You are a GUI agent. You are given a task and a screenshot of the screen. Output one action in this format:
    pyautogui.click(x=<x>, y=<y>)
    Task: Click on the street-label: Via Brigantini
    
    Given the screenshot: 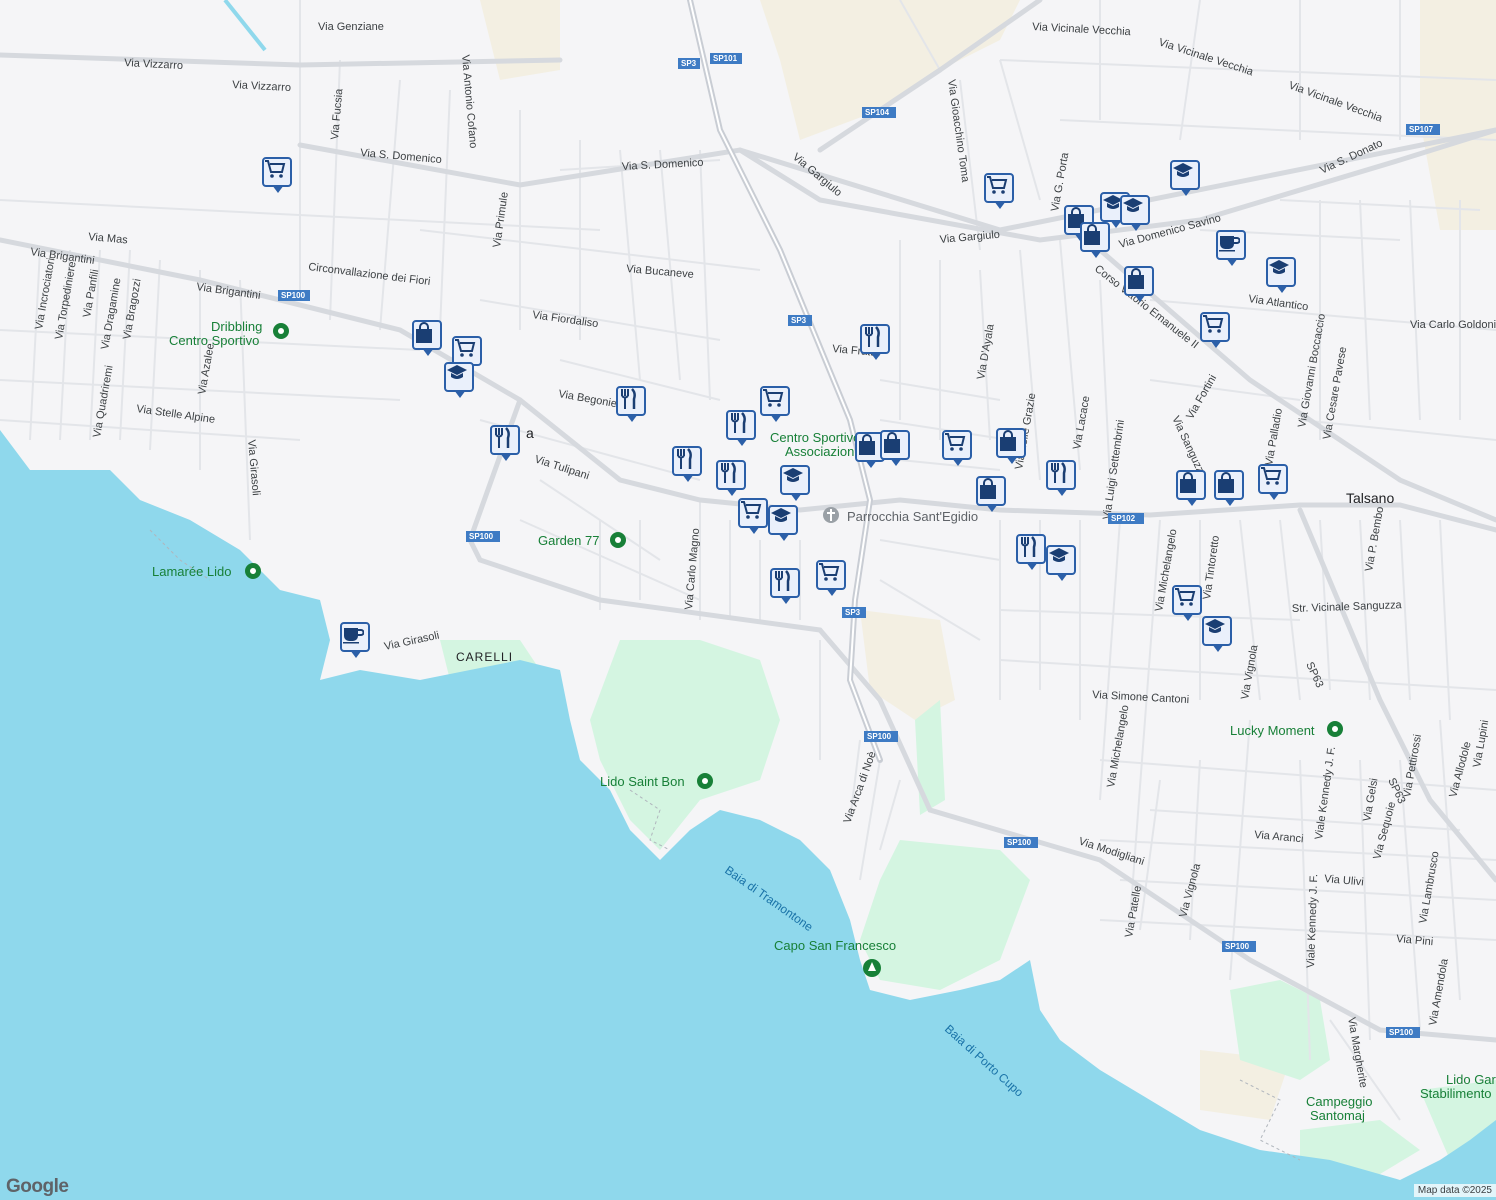 What is the action you would take?
    pyautogui.click(x=229, y=291)
    